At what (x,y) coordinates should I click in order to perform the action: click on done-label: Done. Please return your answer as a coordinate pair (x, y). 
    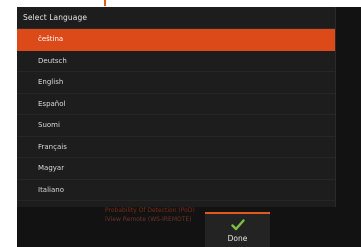
    Looking at the image, I should click on (237, 238).